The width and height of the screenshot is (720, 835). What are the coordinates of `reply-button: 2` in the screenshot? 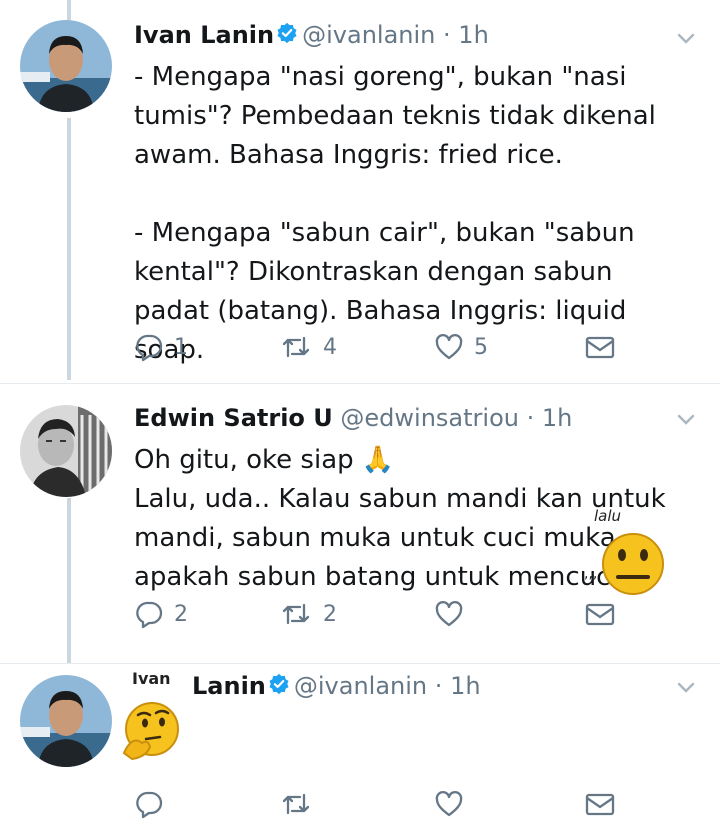 It's located at (161, 614).